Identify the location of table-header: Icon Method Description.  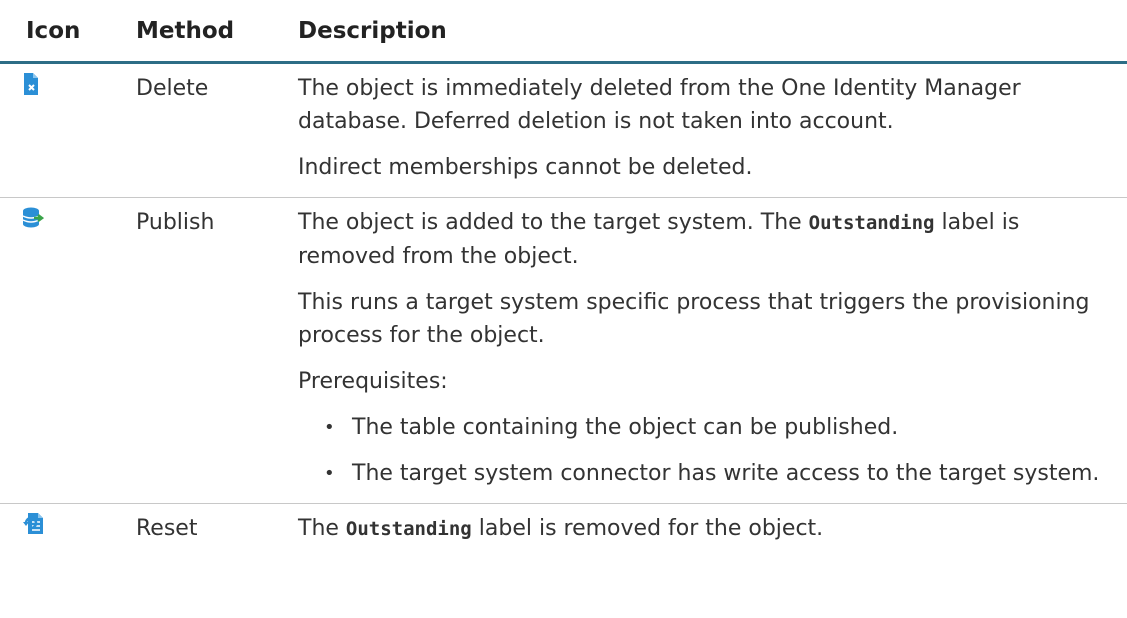
(563, 32).